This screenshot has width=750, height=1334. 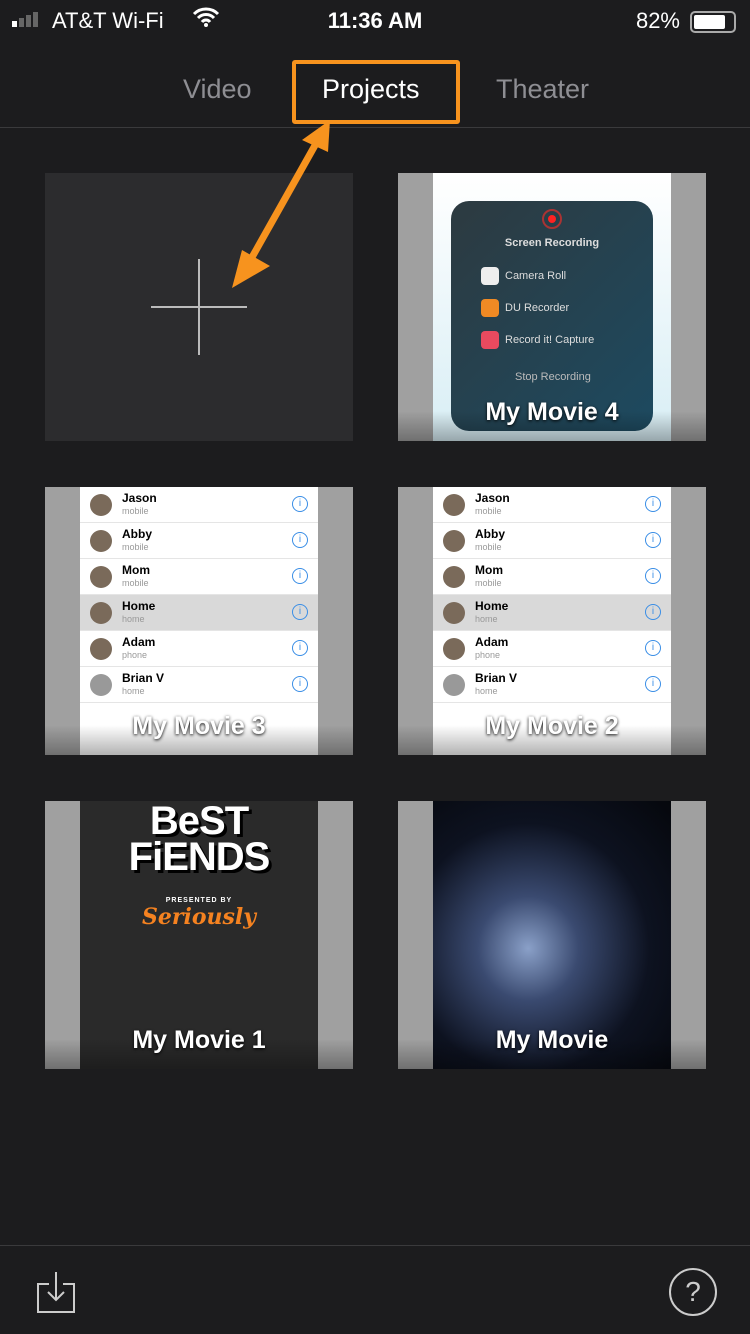 What do you see at coordinates (693, 1292) in the screenshot?
I see `help-button: ?` at bounding box center [693, 1292].